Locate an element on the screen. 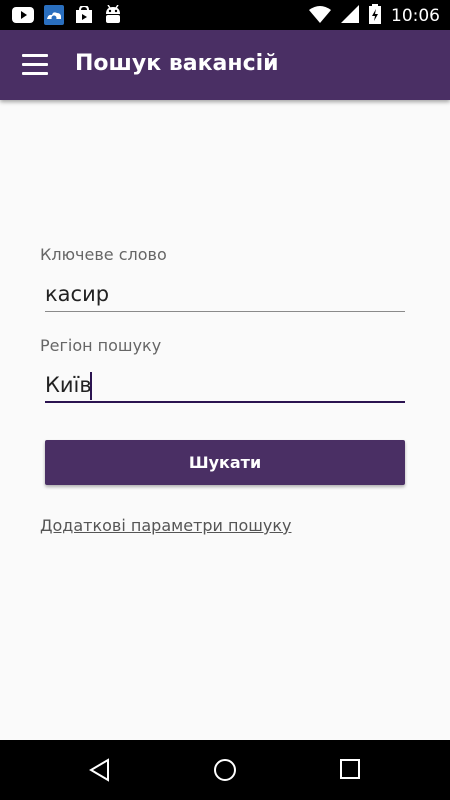  keyword-label: Ключеве слово is located at coordinates (103, 254).